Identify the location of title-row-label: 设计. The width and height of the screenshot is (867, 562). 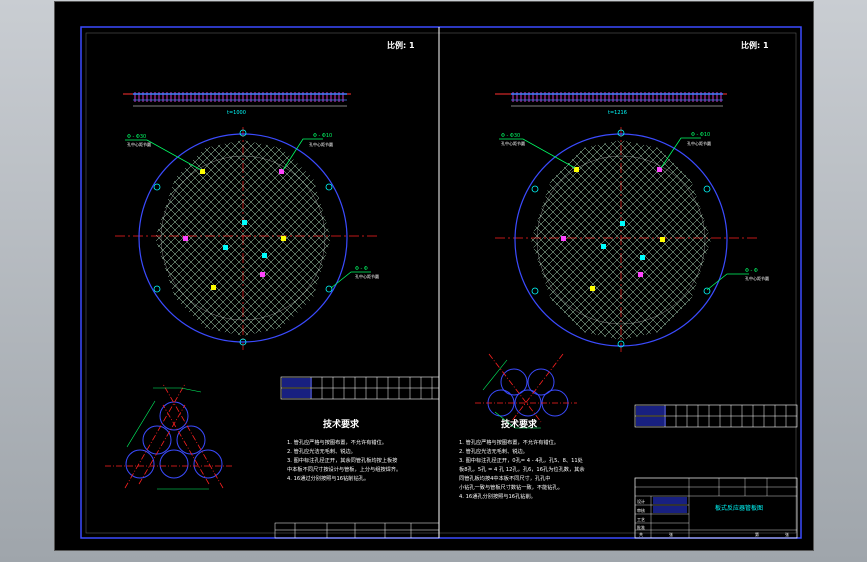
(641, 501).